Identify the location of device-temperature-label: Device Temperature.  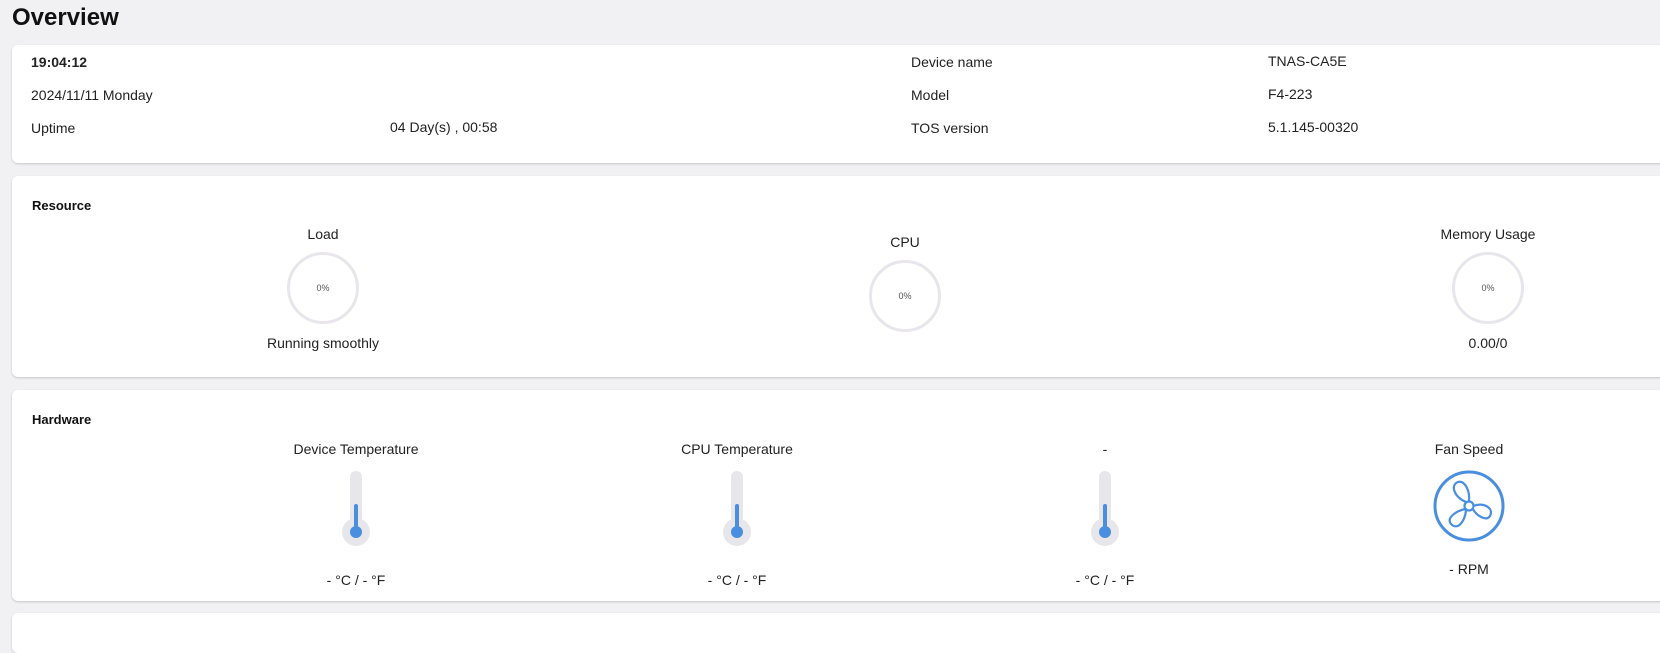
(356, 449).